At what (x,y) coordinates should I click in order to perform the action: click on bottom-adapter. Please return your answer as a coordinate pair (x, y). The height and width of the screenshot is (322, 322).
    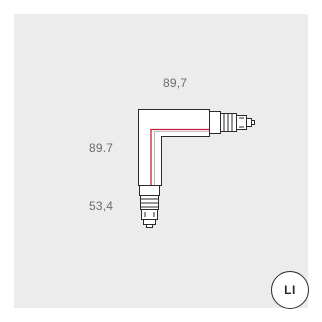
    Looking at the image, I should click on (149, 206).